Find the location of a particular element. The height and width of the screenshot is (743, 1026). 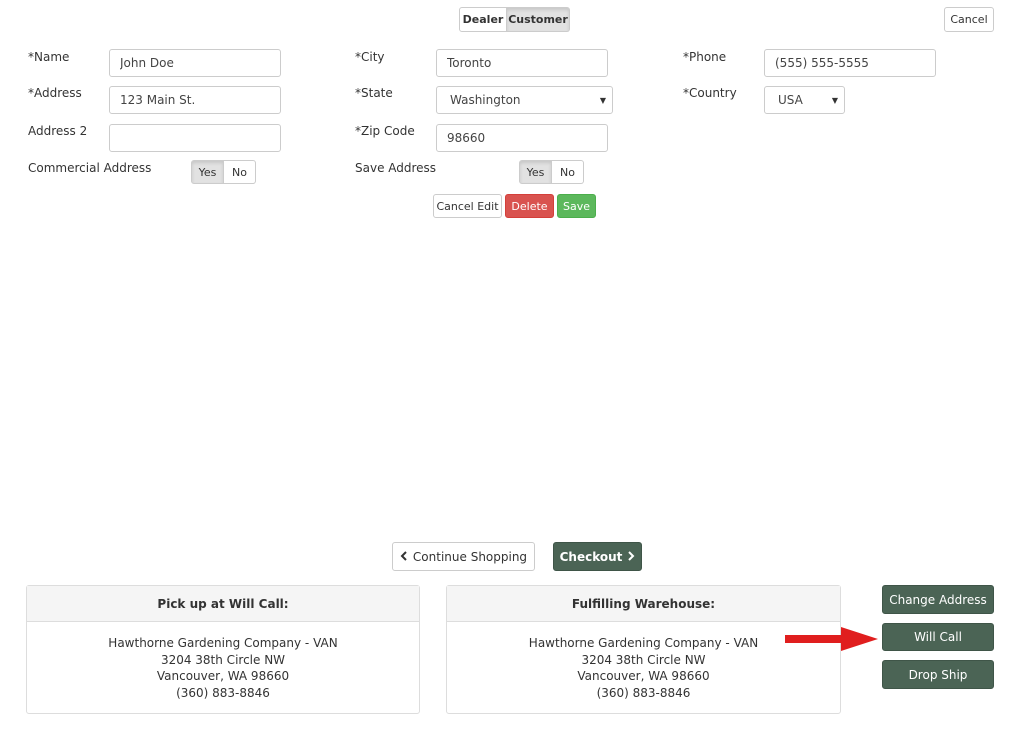

commercial-no-button: No is located at coordinates (240, 172).